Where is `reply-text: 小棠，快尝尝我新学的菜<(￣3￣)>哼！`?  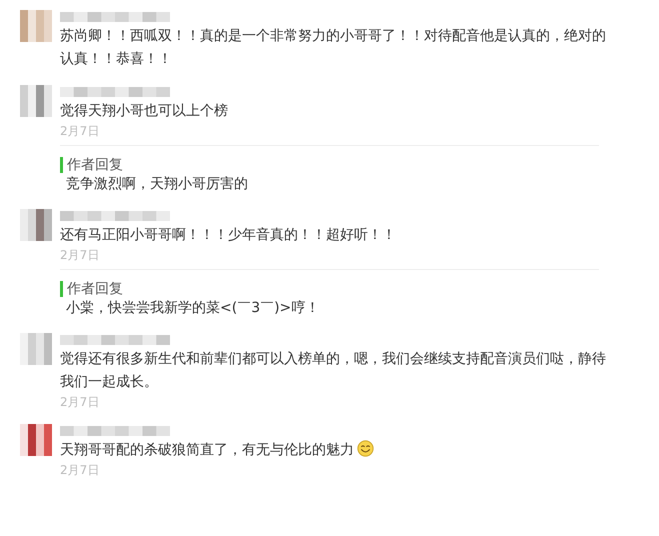 reply-text: 小棠，快尝尝我新学的菜<(￣3￣)>哼！ is located at coordinates (192, 308).